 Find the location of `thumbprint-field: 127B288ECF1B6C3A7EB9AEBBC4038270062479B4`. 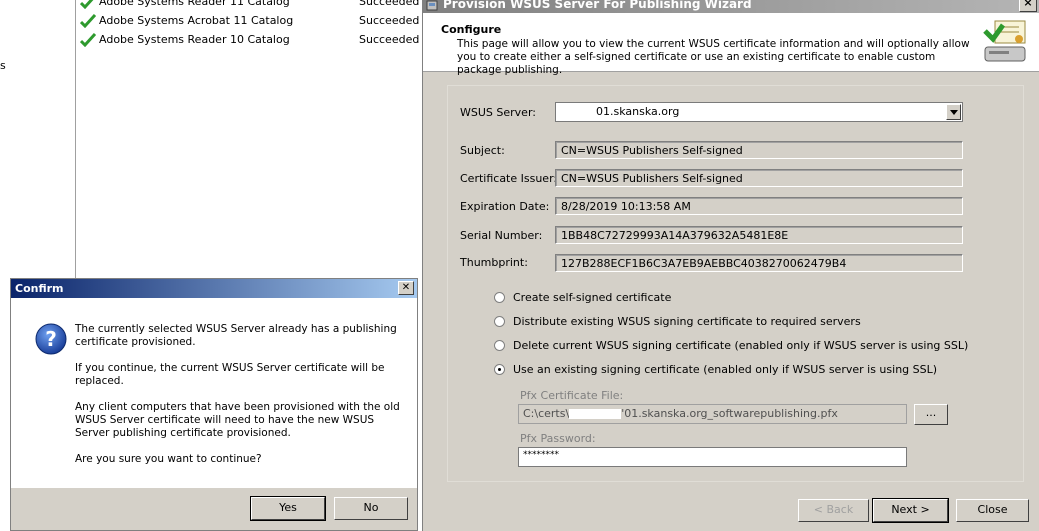

thumbprint-field: 127B288ECF1B6C3A7EB9AEBBC4038270062479B4 is located at coordinates (759, 263).